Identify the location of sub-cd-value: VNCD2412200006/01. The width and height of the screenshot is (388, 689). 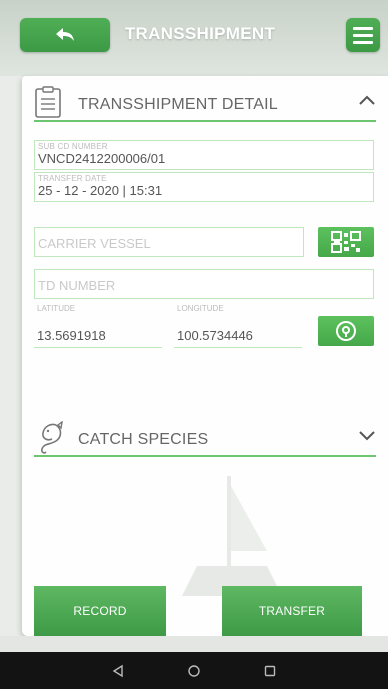
(102, 158).